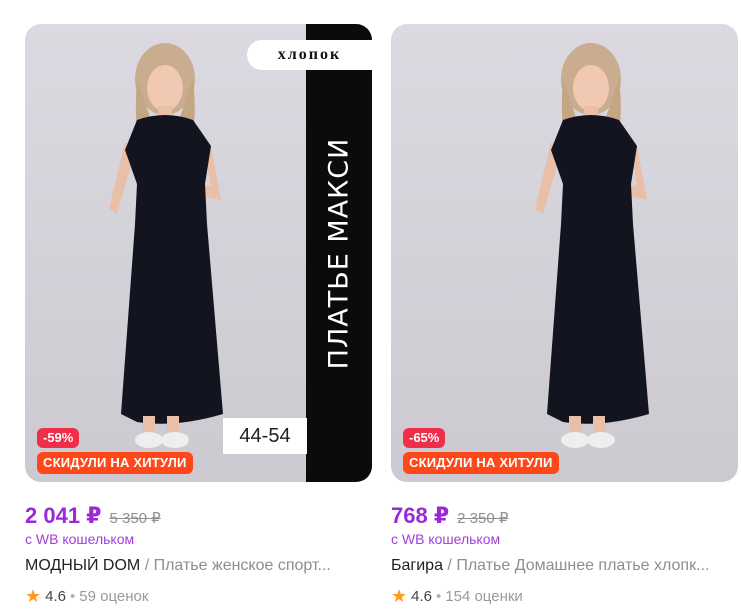 The image size is (741, 614). I want to click on brand-name: МОДНЫЙ DOM, so click(83, 565).